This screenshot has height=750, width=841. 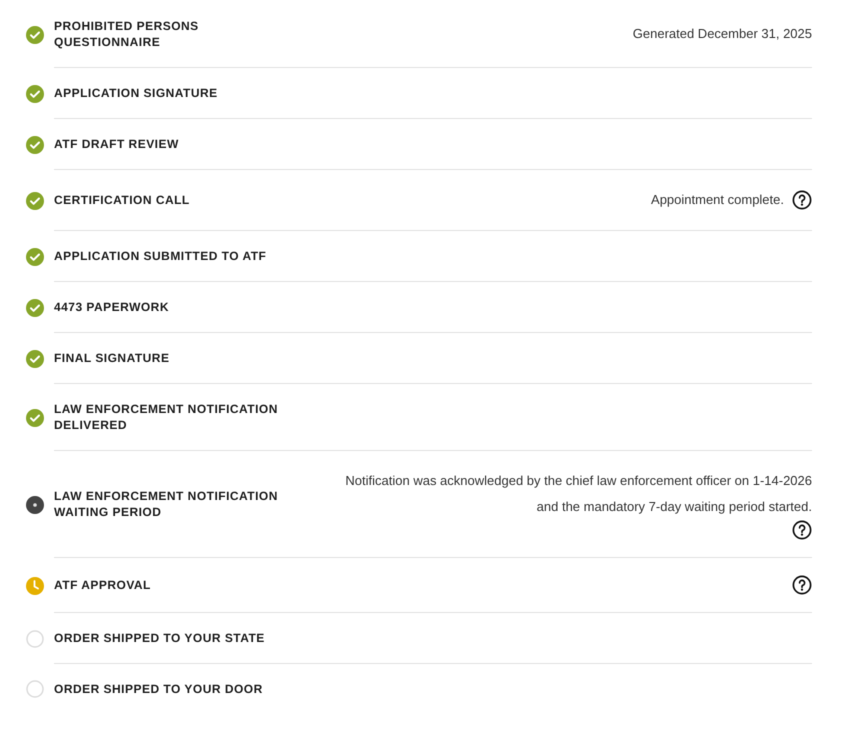 I want to click on step-title: LAW ENFORCEMENT NOTIFICATION WAITING PERIOD, so click(x=166, y=504).